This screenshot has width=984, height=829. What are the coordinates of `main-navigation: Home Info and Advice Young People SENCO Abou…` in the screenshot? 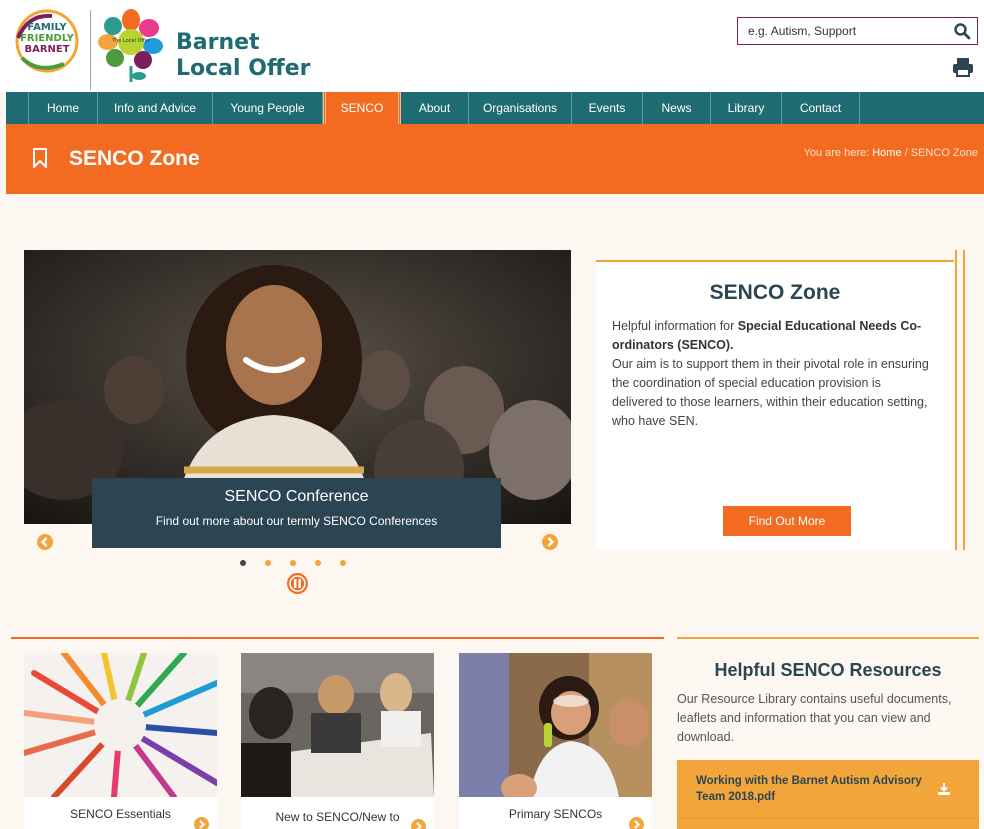 It's located at (495, 108).